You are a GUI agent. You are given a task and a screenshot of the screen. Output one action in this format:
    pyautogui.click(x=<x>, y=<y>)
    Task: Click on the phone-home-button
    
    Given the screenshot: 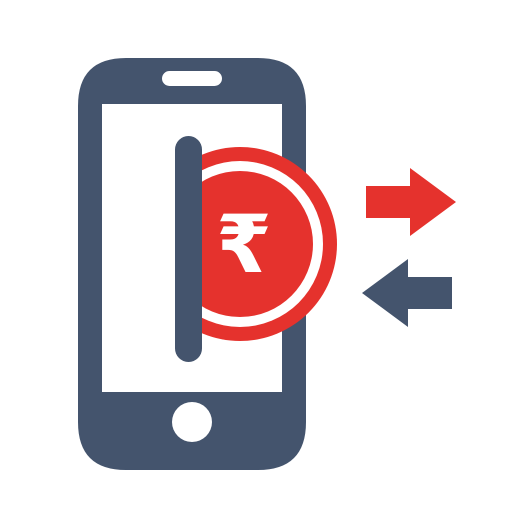 What is the action you would take?
    pyautogui.click(x=192, y=422)
    